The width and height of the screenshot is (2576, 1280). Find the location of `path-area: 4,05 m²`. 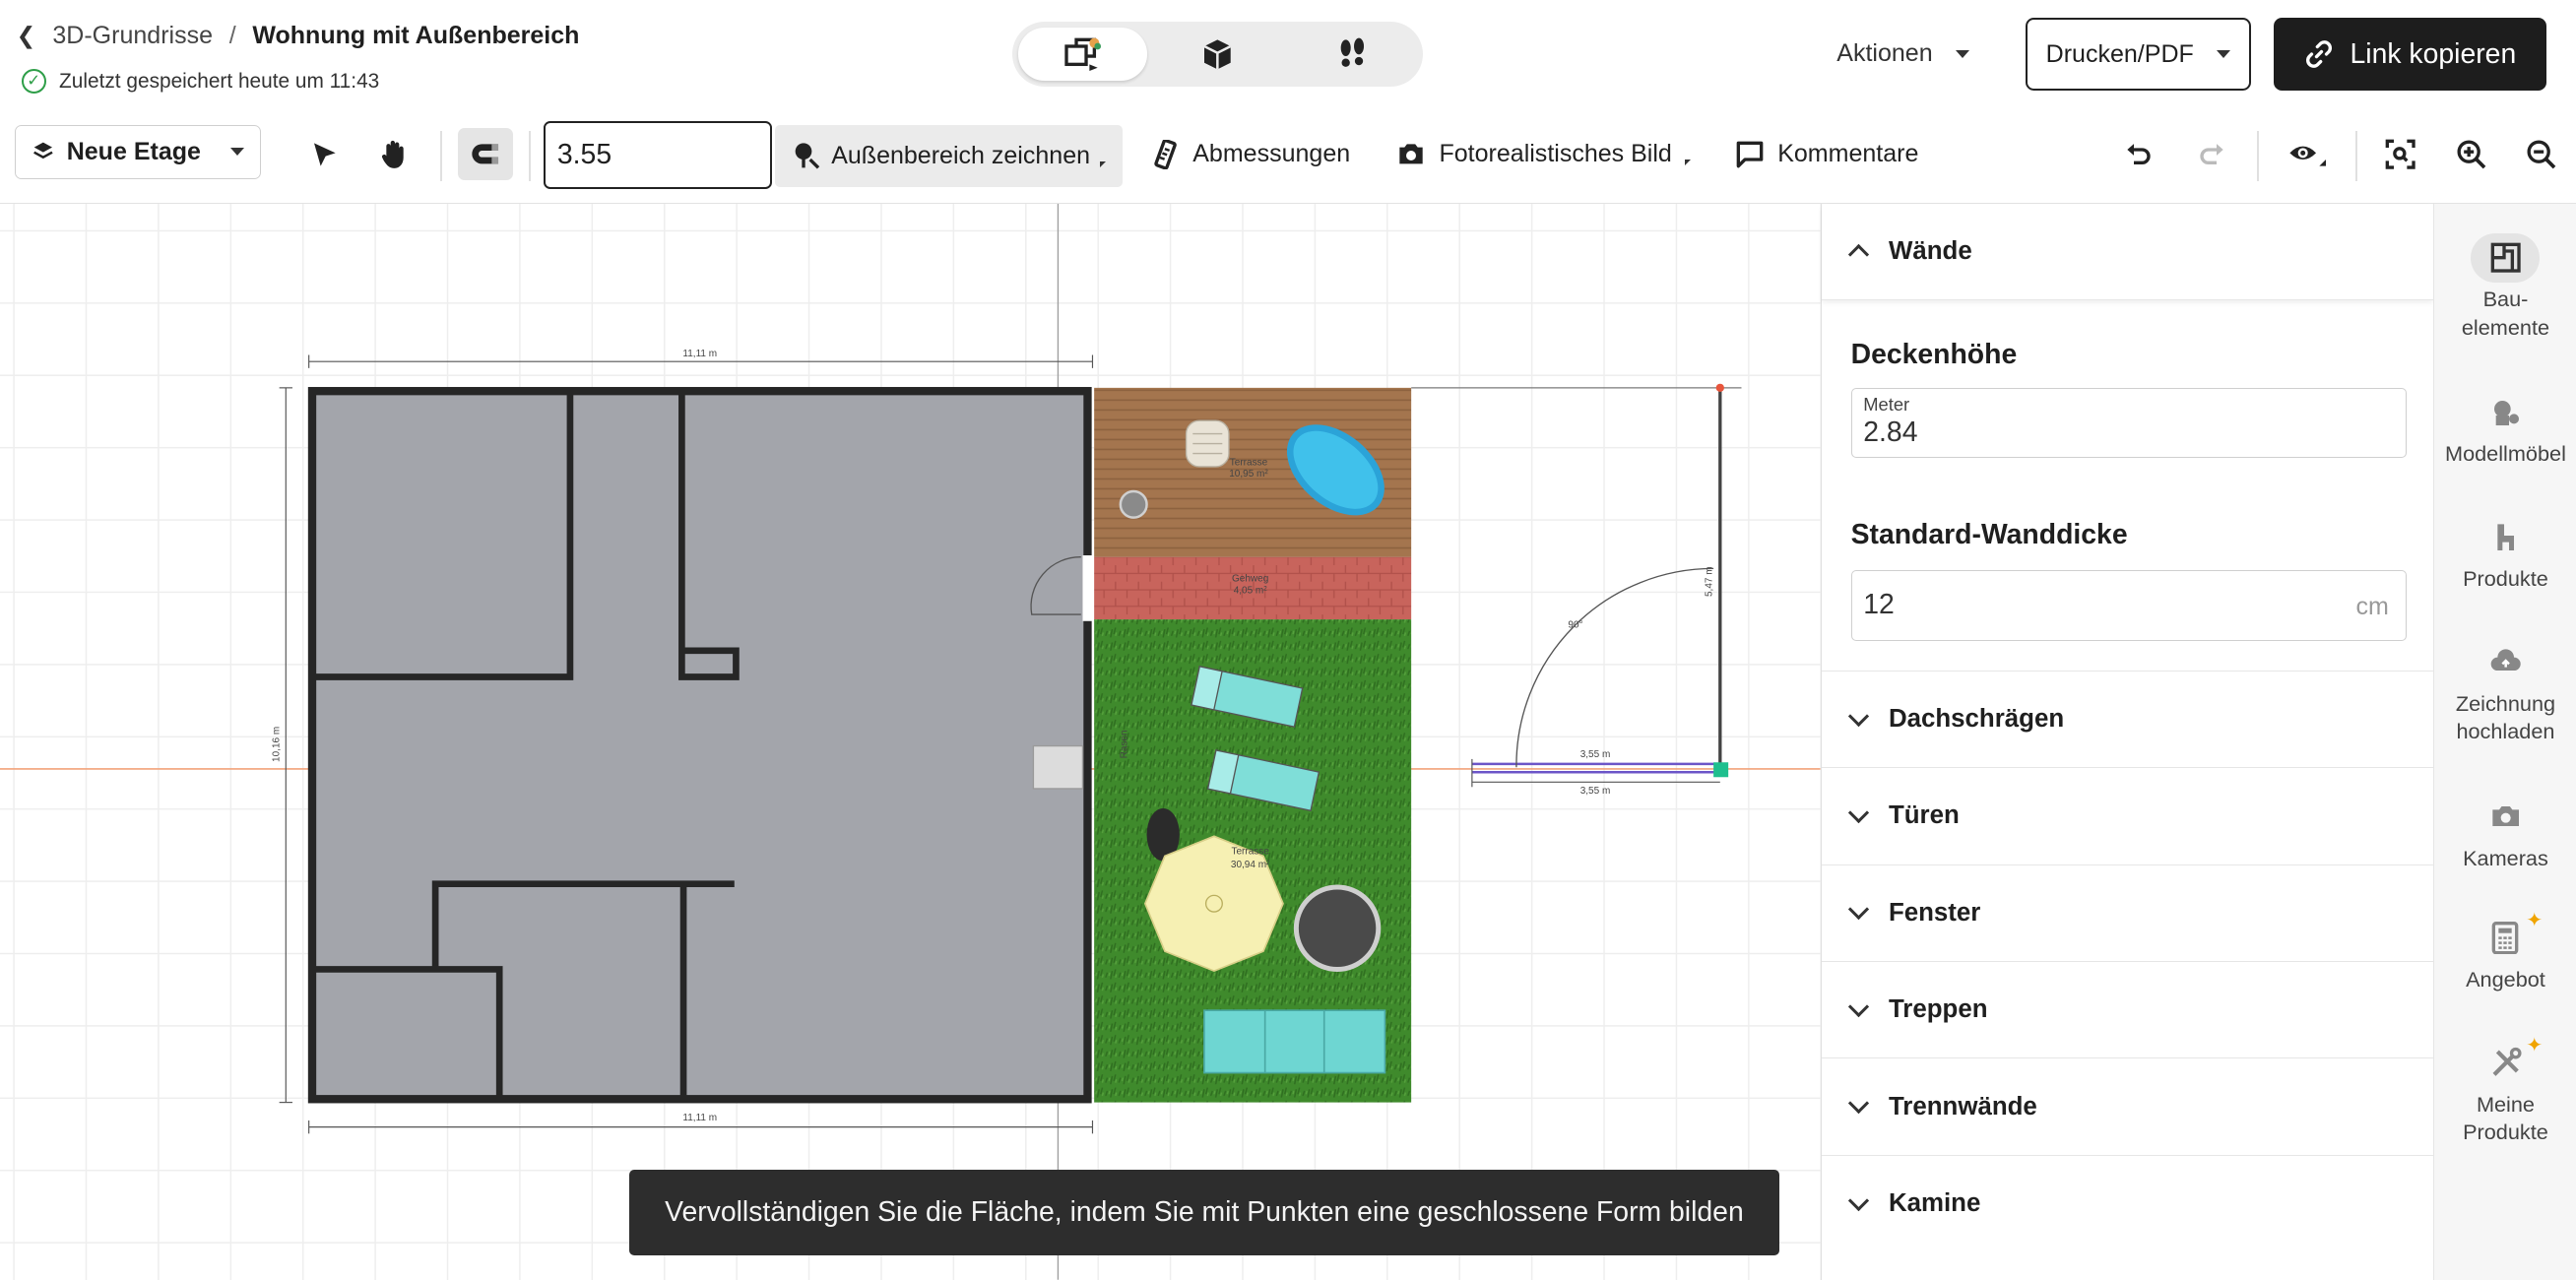

path-area: 4,05 m² is located at coordinates (1251, 590).